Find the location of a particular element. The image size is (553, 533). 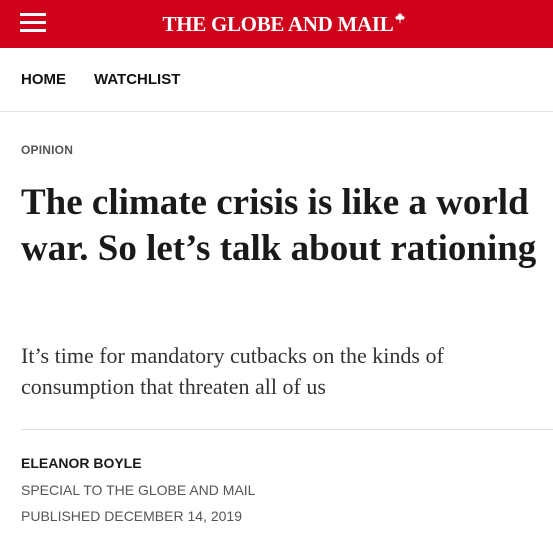

site-header: THE GLOBE AND MAIL is located at coordinates (276, 24).